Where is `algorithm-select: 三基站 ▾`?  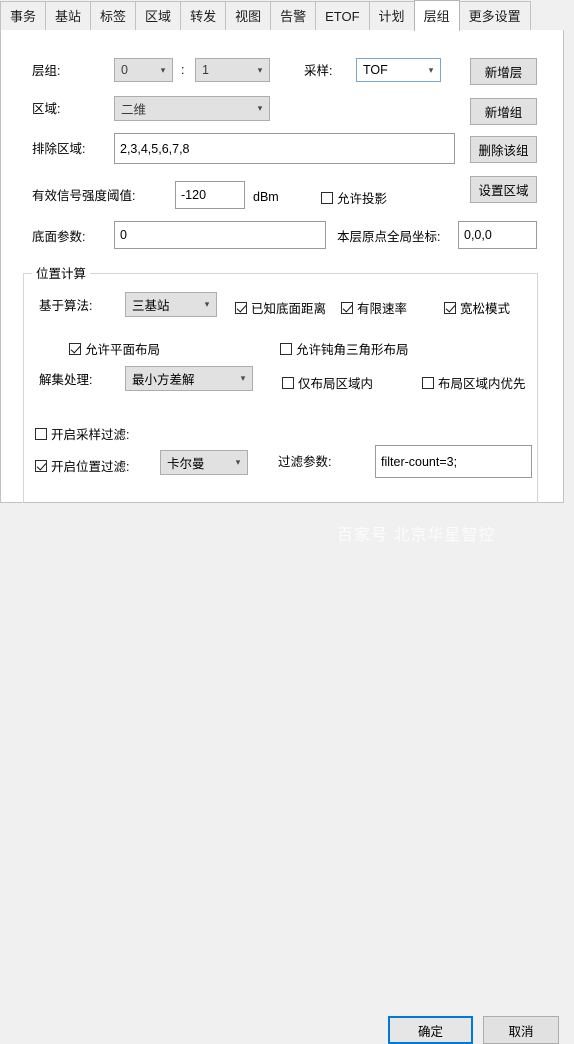 algorithm-select: 三基站 ▾ is located at coordinates (171, 304).